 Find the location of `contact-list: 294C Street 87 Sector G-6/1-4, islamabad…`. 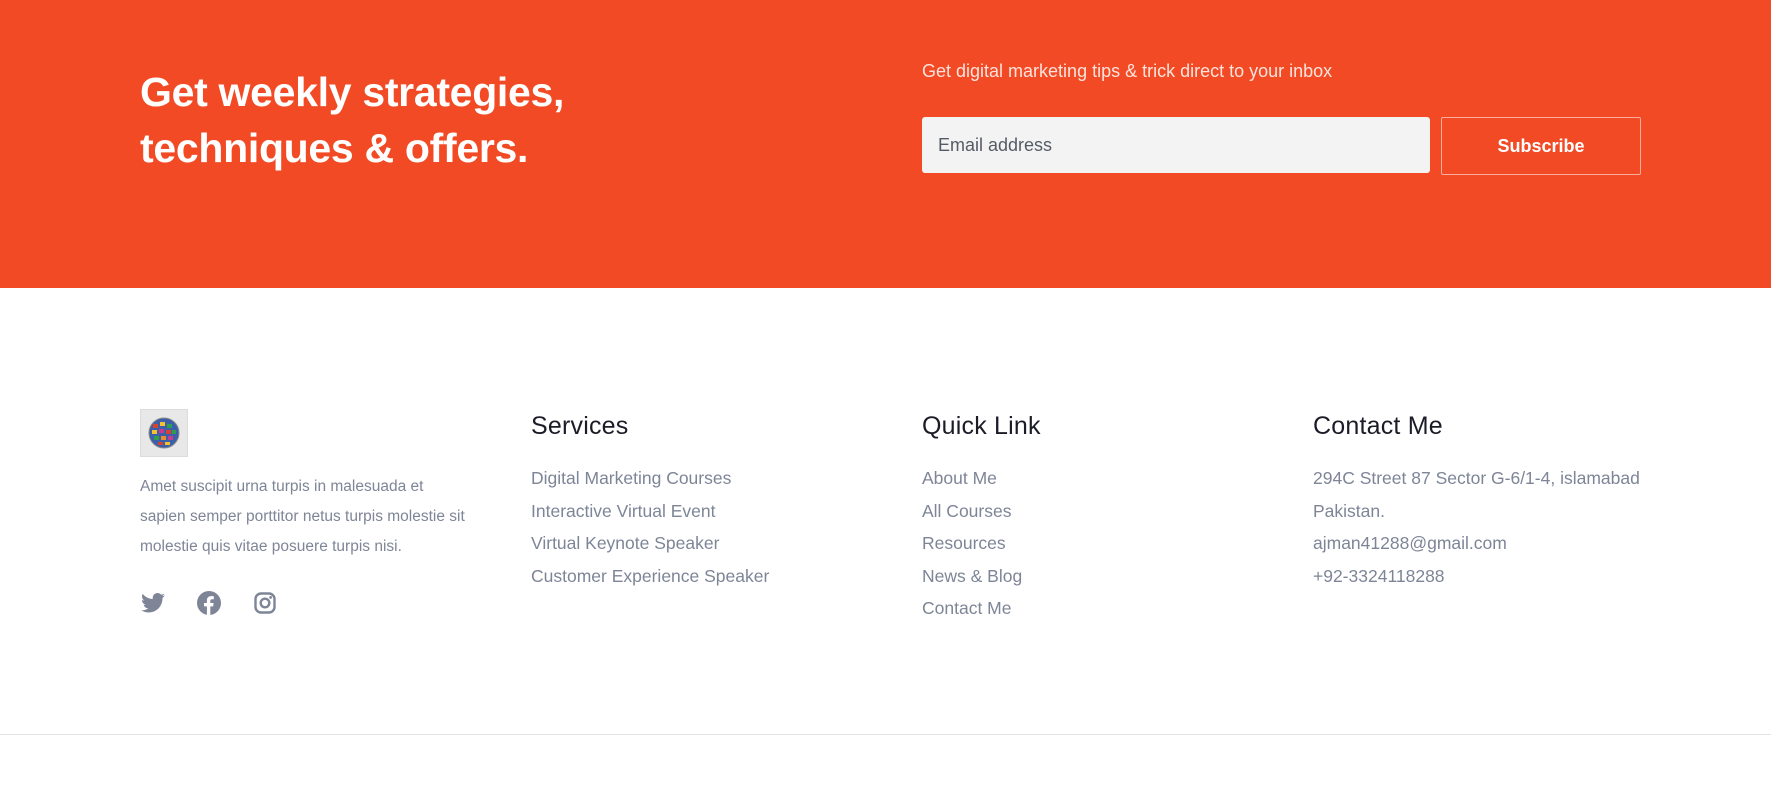

contact-list: 294C Street 87 Sector G-6/1-4, islamabad… is located at coordinates (1483, 527).